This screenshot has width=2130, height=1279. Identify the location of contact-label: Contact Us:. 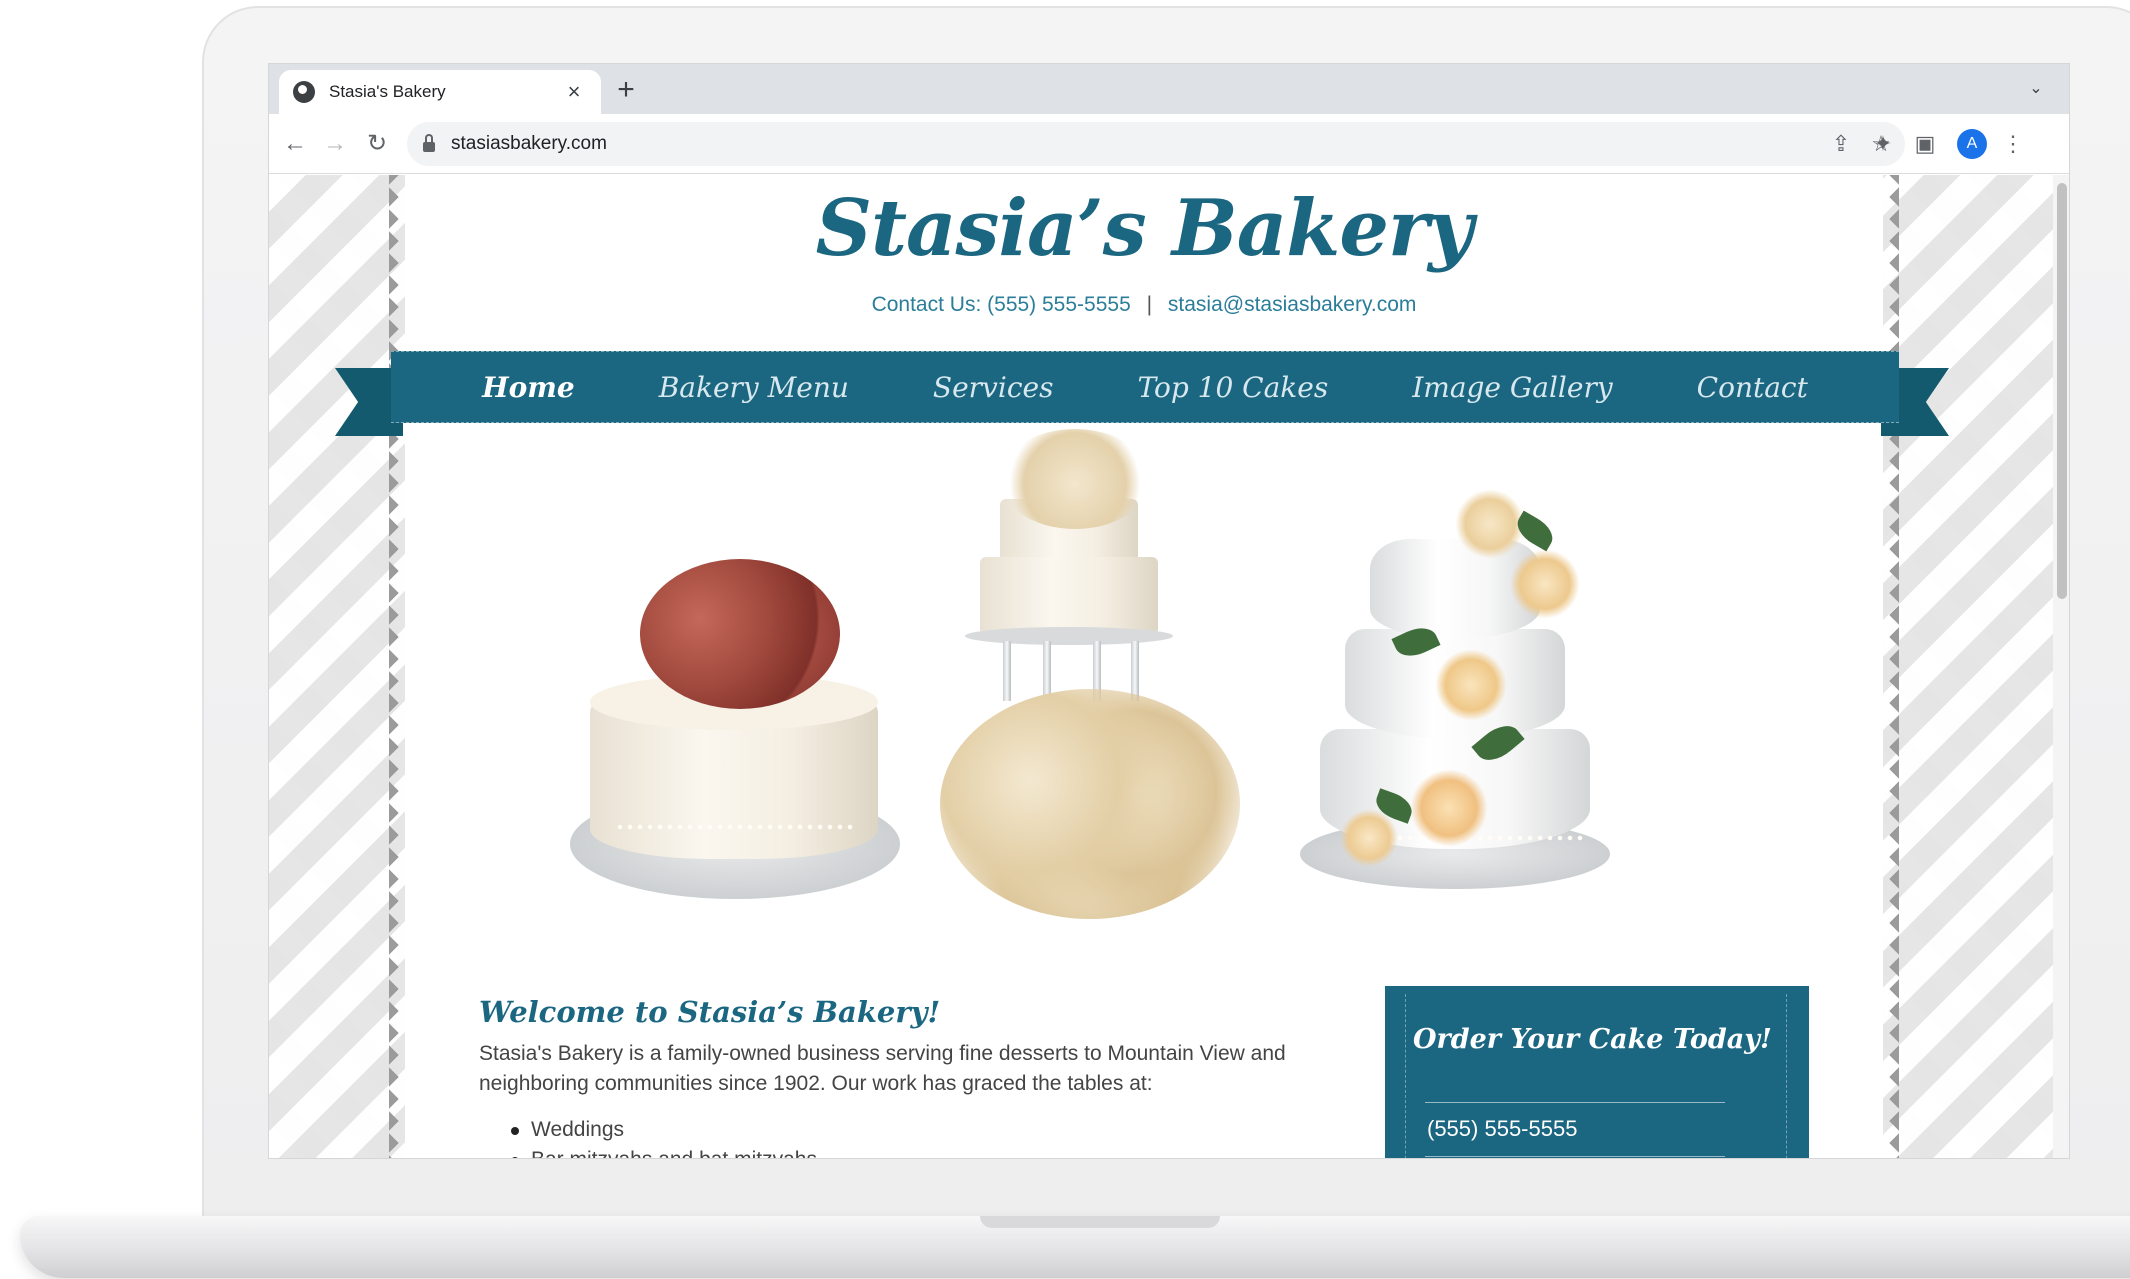
(926, 304).